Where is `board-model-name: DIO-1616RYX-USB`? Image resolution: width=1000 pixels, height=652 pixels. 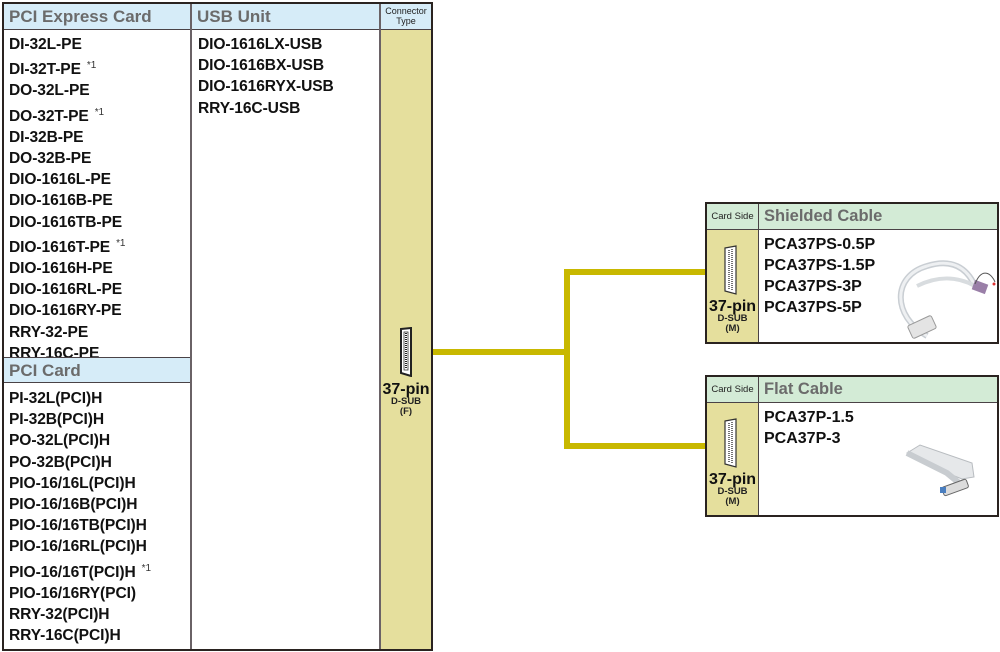
board-model-name: DIO-1616RYX-USB is located at coordinates (266, 87).